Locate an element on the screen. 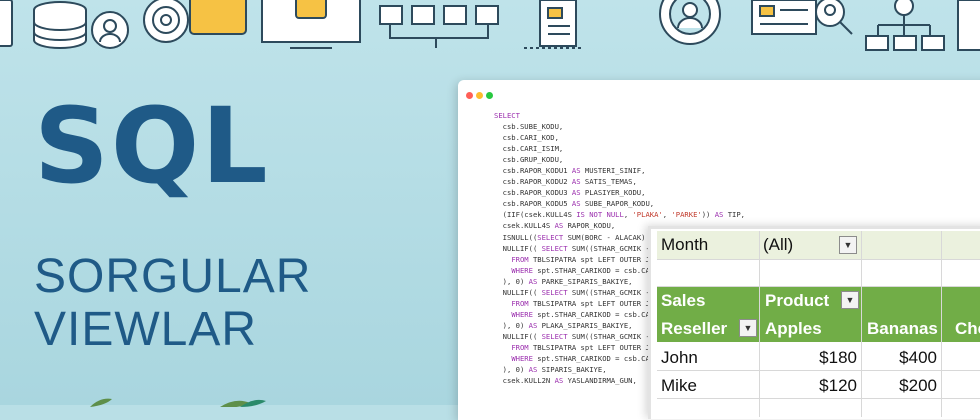  folder-icon is located at coordinates (218, 17).